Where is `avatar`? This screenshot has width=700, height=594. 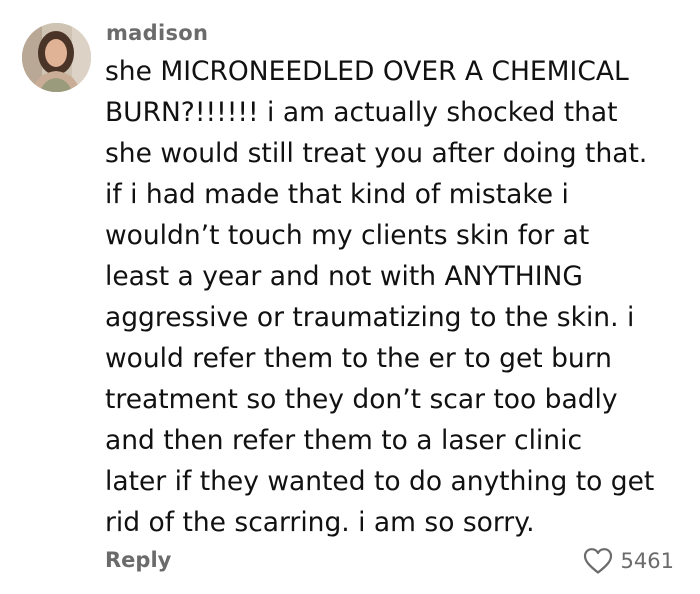
avatar is located at coordinates (56, 57).